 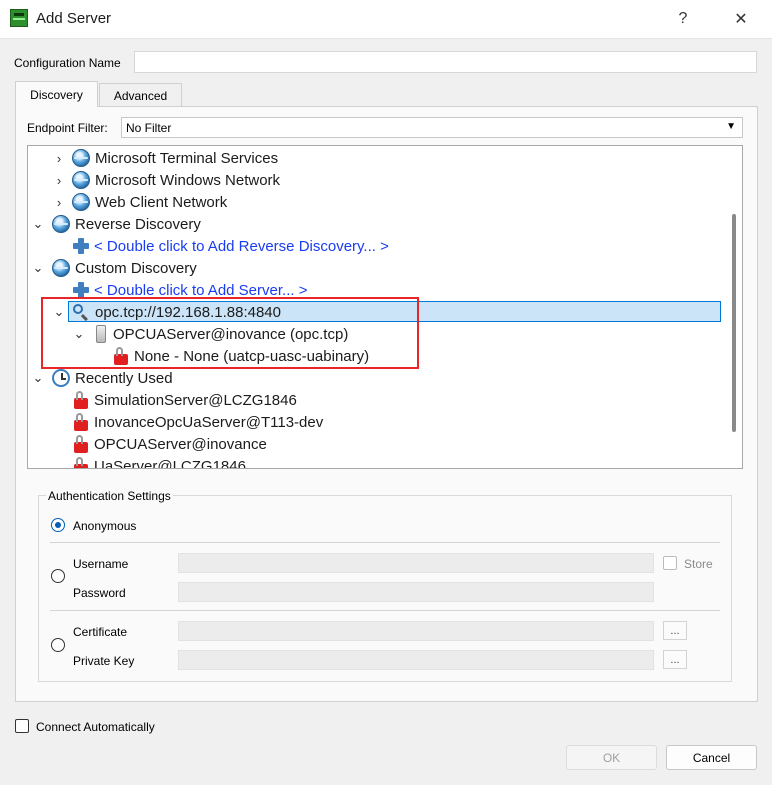 What do you see at coordinates (176, 180) in the screenshot?
I see `tree-item: Microsoft Windows Network` at bounding box center [176, 180].